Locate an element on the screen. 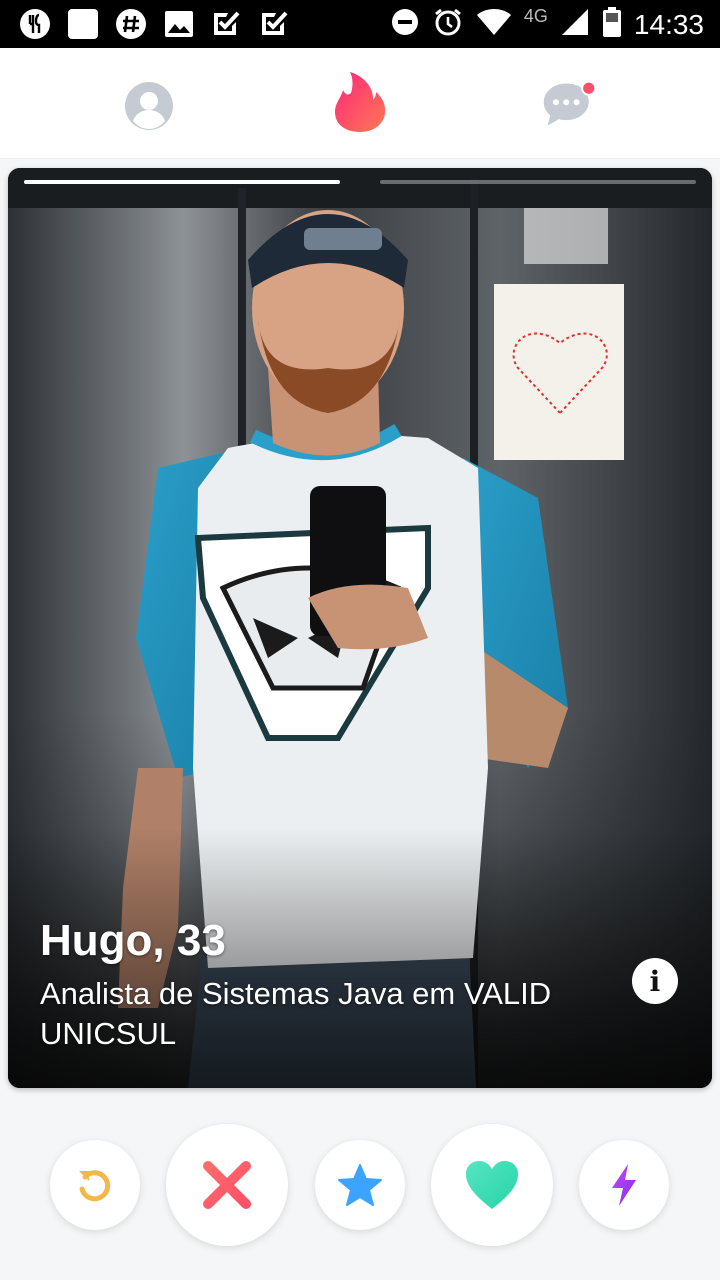 This screenshot has height=1280, width=720. ifood-icon is located at coordinates (35, 24).